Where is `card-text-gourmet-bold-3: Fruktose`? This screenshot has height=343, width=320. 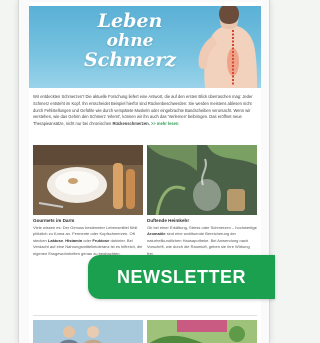
card-text-gourmet-bold-3: Fruktose is located at coordinates (101, 240).